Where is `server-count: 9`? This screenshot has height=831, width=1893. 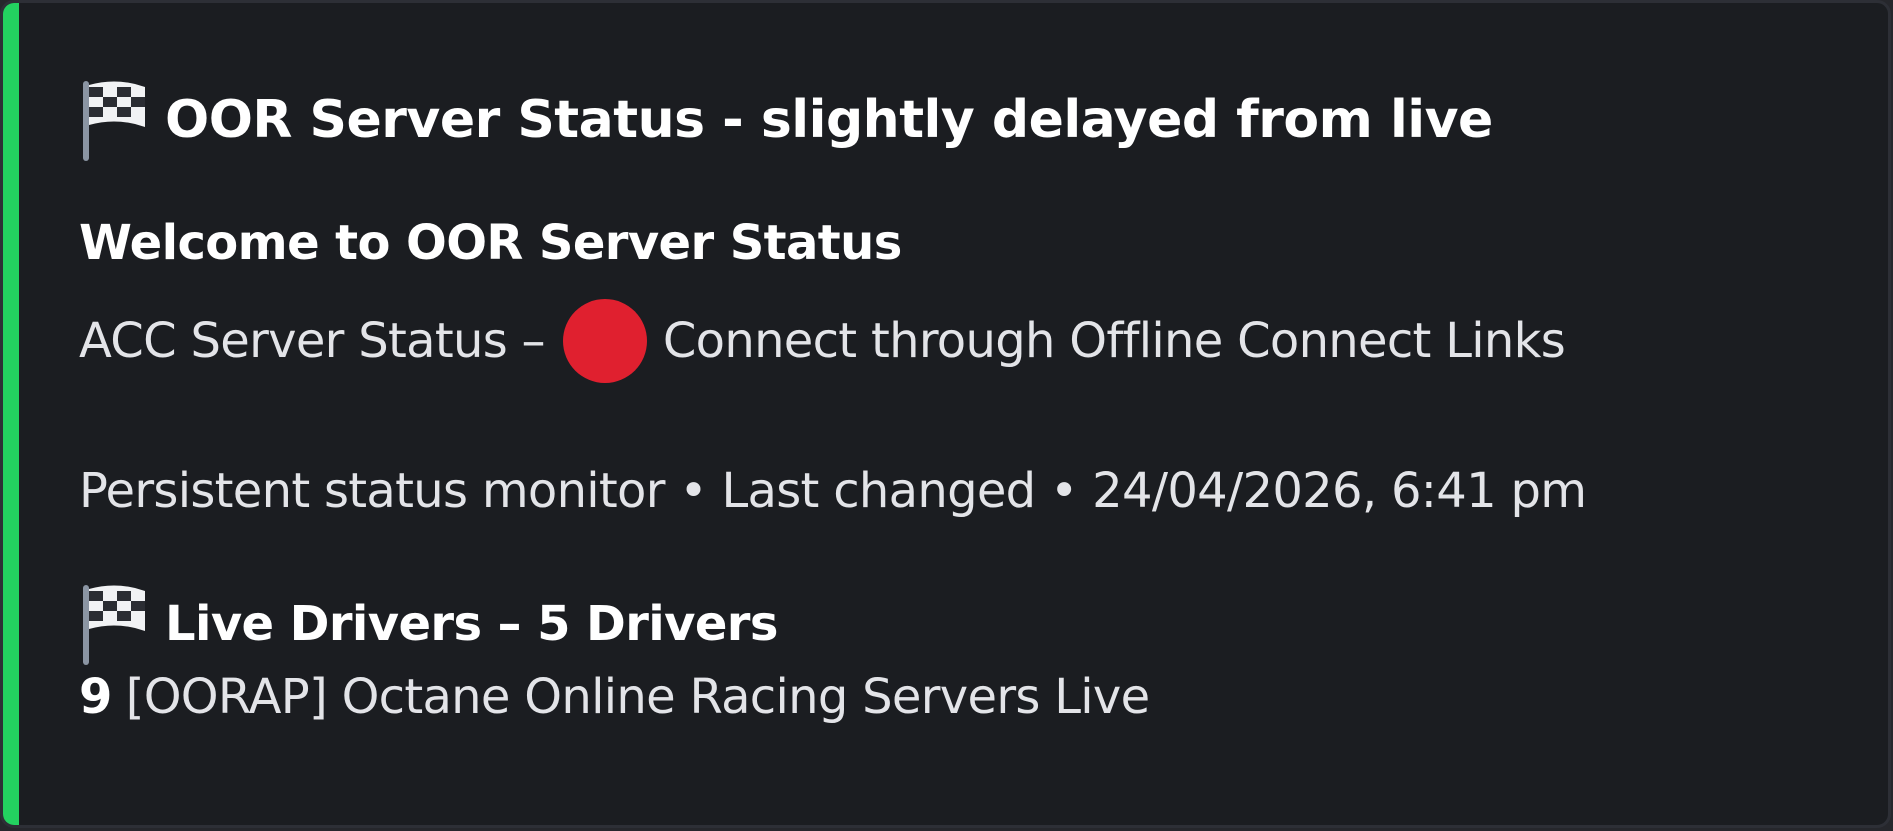
server-count: 9 is located at coordinates (95, 697).